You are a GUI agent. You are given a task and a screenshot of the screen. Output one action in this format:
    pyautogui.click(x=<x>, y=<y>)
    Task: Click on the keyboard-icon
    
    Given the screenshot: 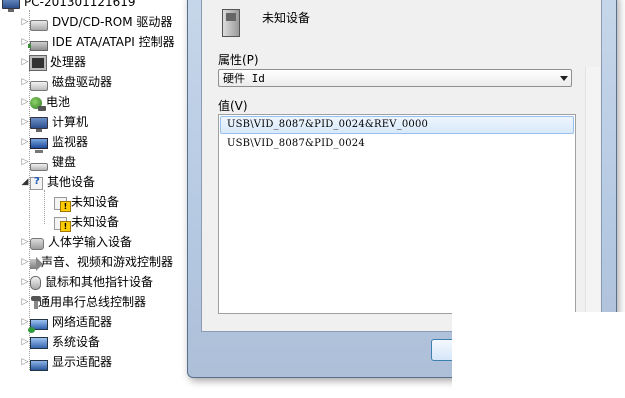 What is the action you would take?
    pyautogui.click(x=39, y=167)
    